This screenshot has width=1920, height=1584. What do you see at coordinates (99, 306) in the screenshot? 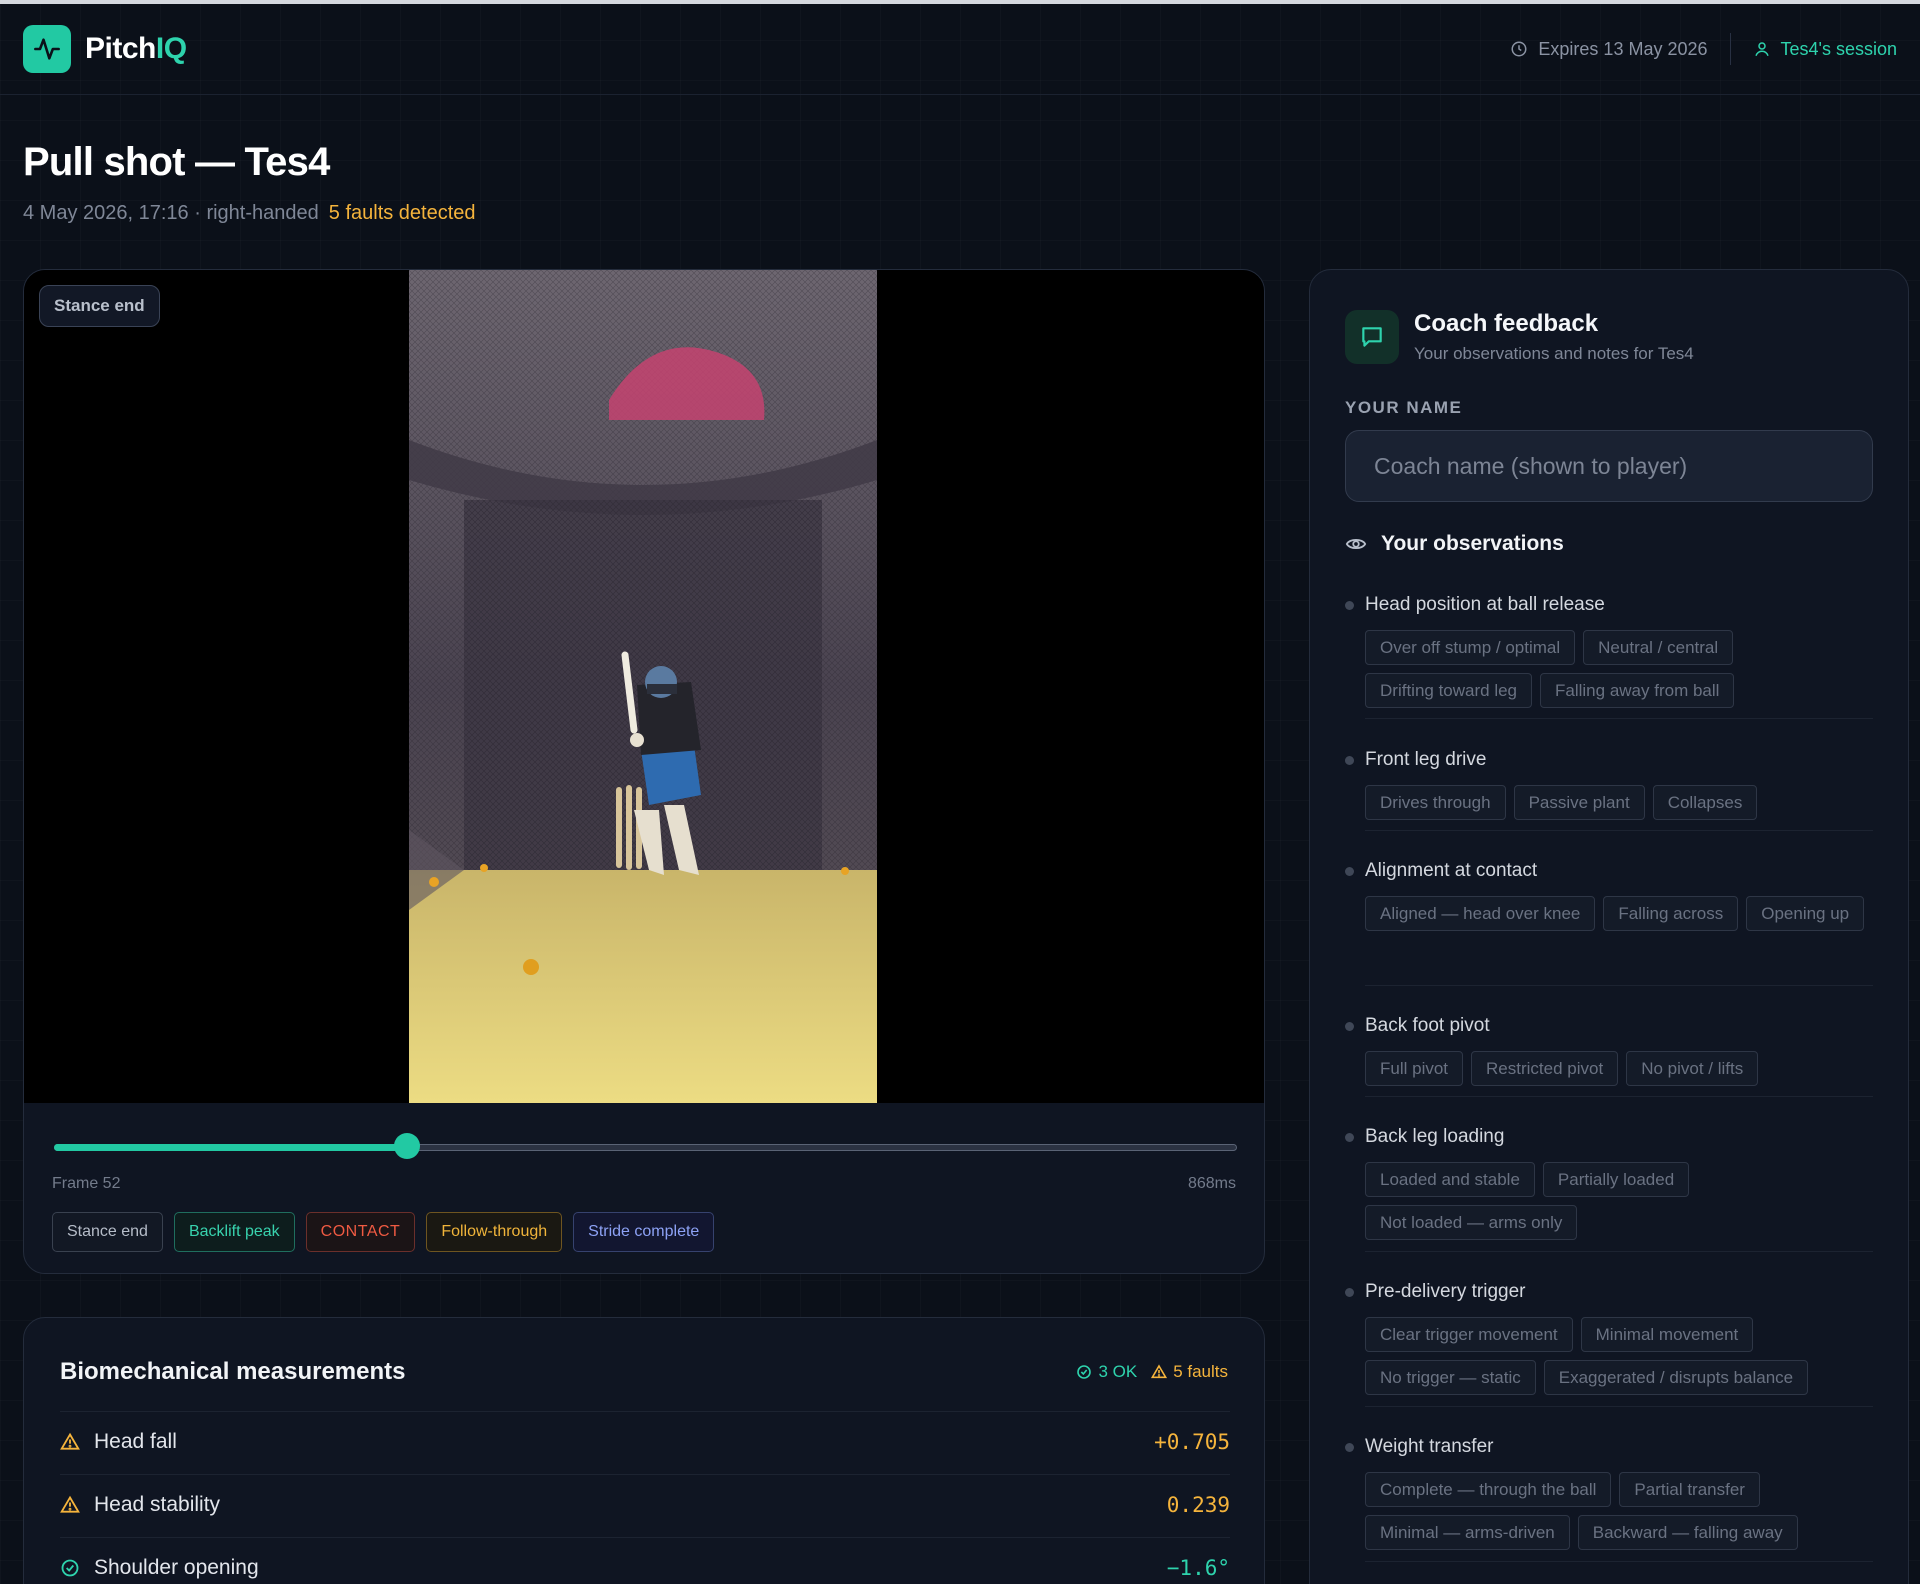
I see `current-phase-label: Stance end` at bounding box center [99, 306].